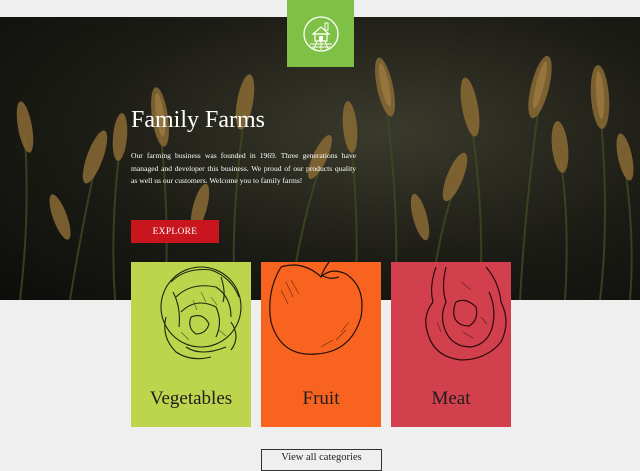 The image size is (640, 471). Describe the element at coordinates (321, 460) in the screenshot. I see `view-all-categories-button: View all categories` at that location.